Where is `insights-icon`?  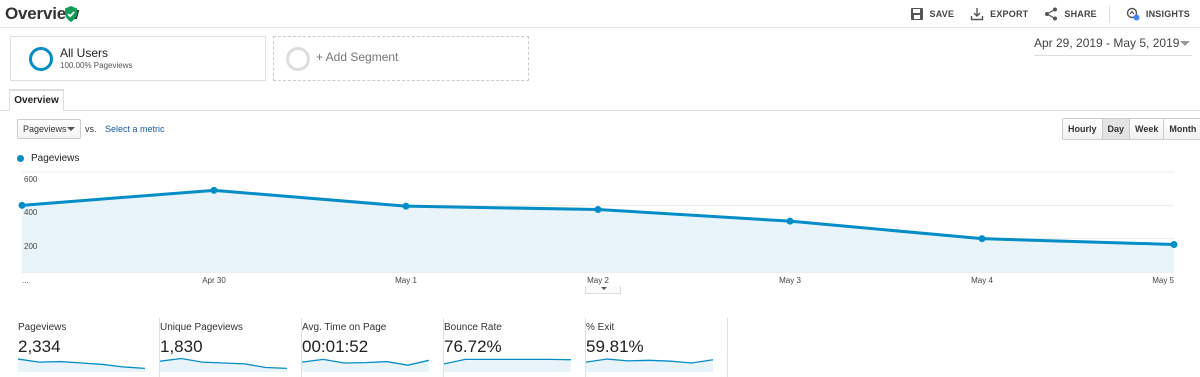 insights-icon is located at coordinates (1133, 14).